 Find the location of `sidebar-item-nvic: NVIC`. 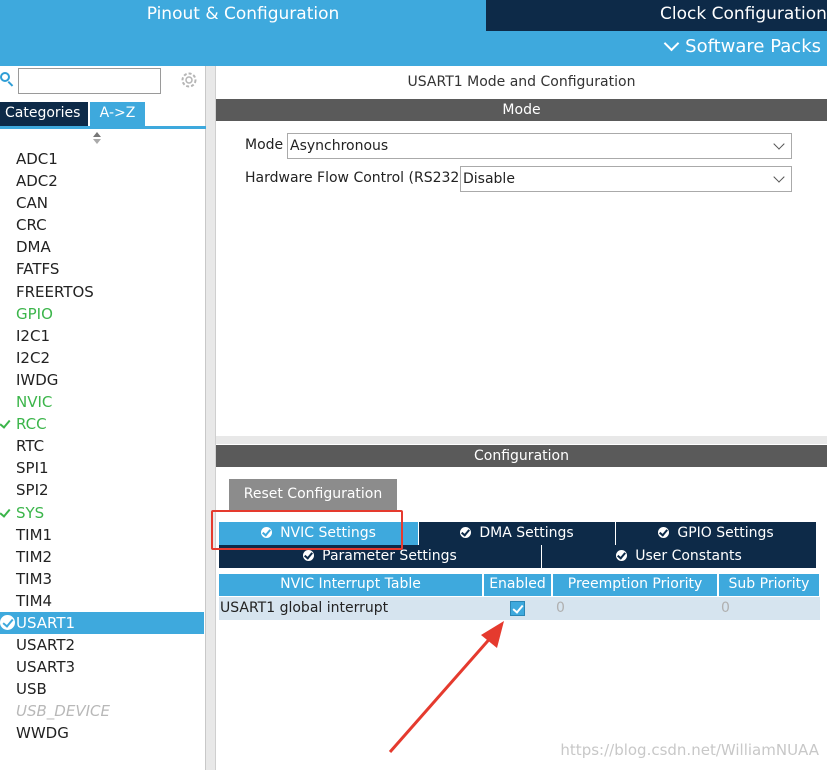

sidebar-item-nvic: NVIC is located at coordinates (102, 402).